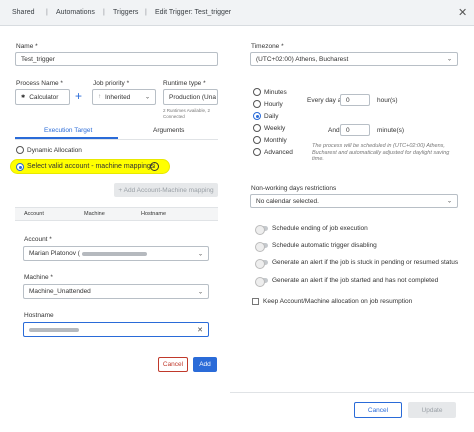 This screenshot has width=474, height=432. I want to click on table-header-account: Account, so click(34, 214).